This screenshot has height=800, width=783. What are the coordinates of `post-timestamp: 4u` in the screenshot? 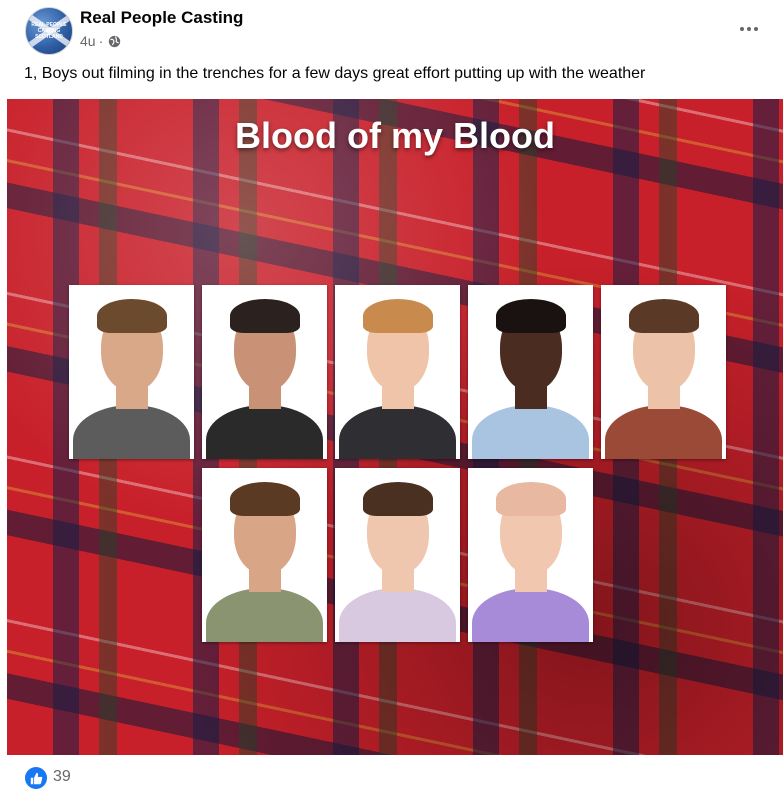 It's located at (88, 41).